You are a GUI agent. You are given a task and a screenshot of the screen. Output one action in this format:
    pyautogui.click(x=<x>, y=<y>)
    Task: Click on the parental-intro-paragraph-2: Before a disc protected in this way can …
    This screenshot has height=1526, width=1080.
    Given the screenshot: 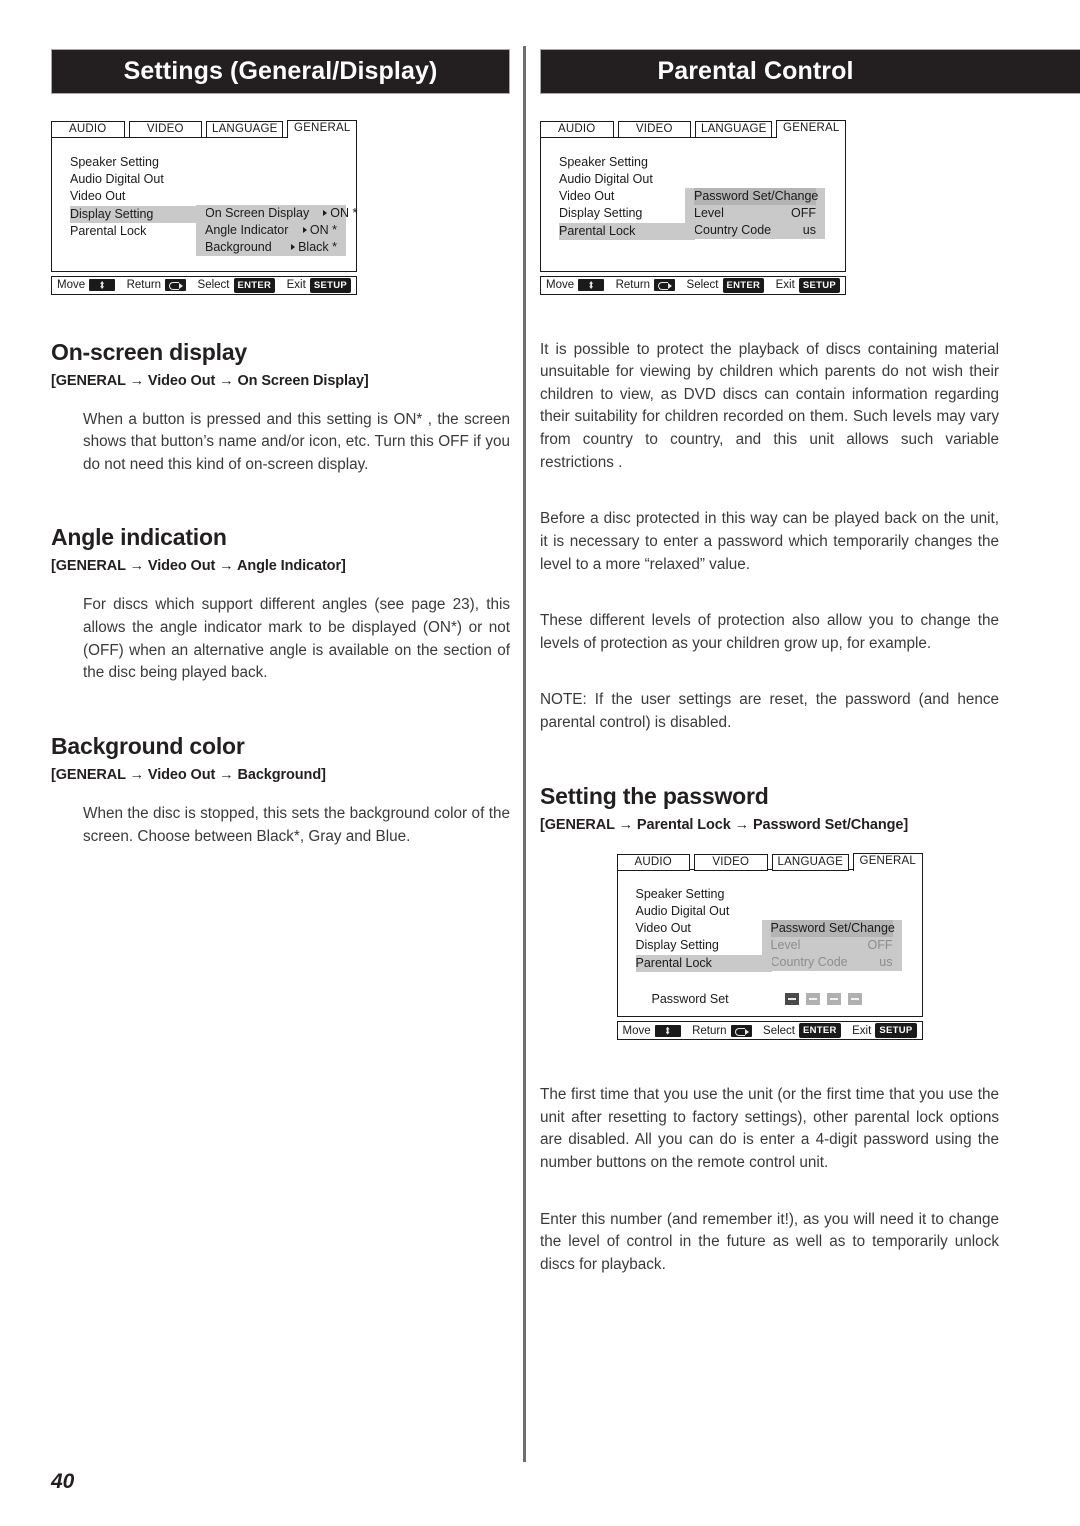 What is the action you would take?
    pyautogui.click(x=769, y=541)
    